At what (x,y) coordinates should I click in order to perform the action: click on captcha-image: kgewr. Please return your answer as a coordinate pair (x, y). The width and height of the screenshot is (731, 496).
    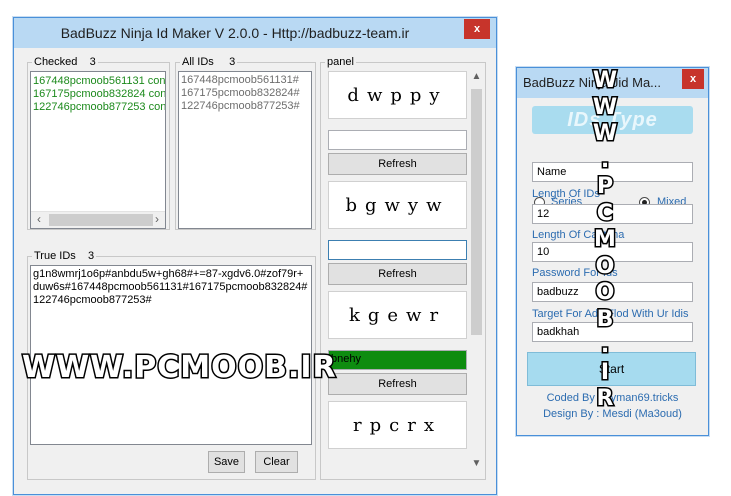
    Looking at the image, I should click on (397, 315).